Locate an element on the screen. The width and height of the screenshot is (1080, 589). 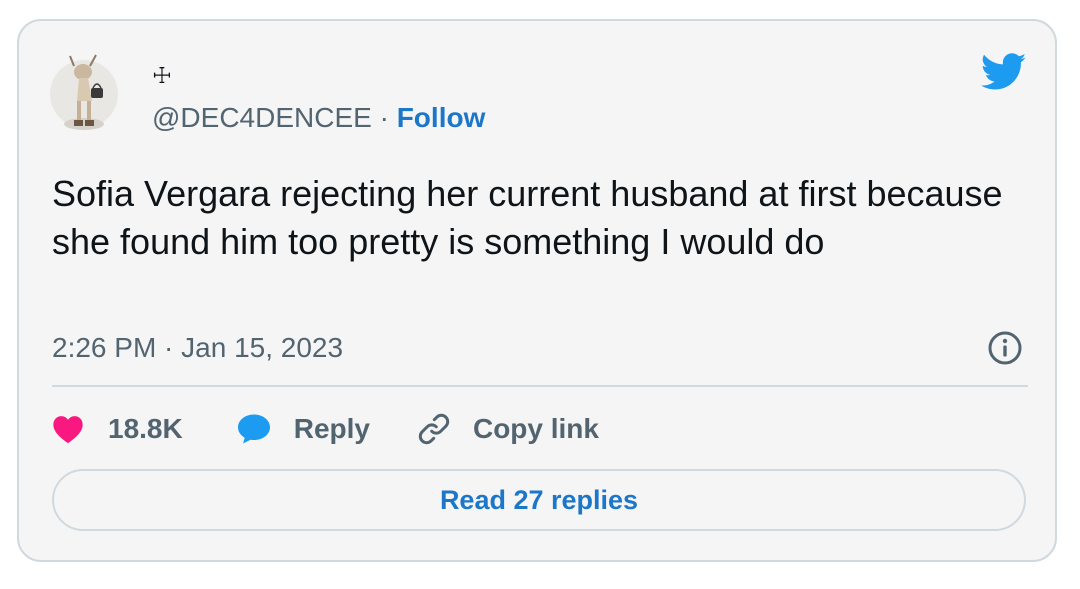
handle-row: @DEC4DENCEE · Follow is located at coordinates (318, 118).